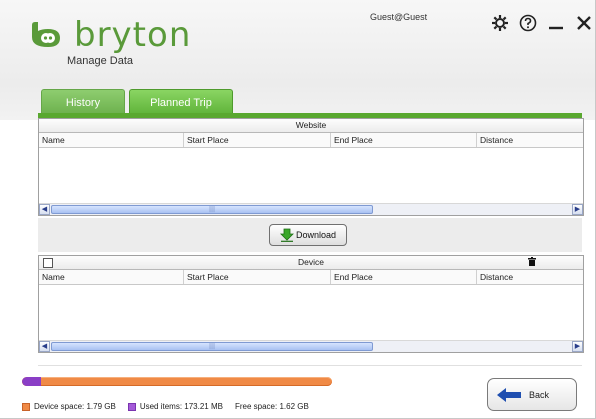  I want to click on tab-history: History, so click(83, 102).